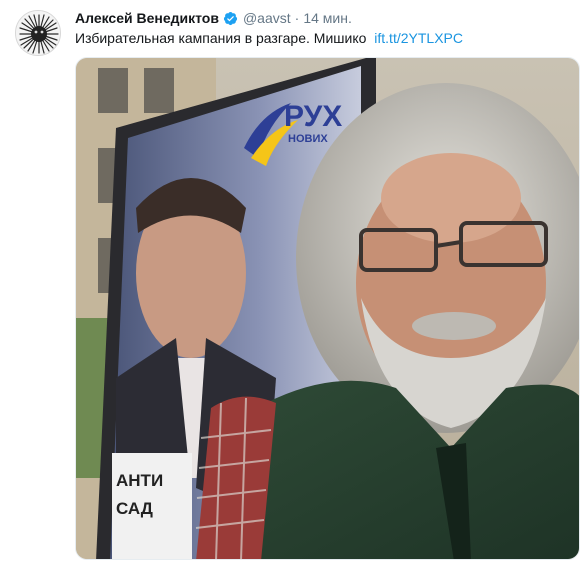 The width and height of the screenshot is (588, 563). I want to click on tweet-header: Алексей Венедиктов @aavst · 14 мин., so click(213, 18).